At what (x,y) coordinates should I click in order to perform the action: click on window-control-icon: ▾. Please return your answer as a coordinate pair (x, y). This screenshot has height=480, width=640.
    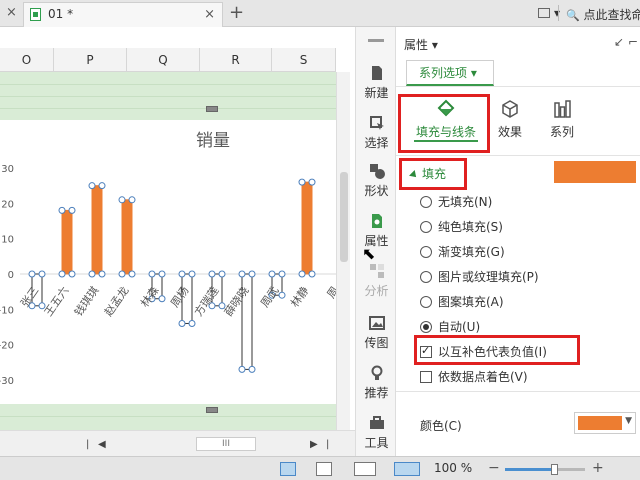
    Looking at the image, I should click on (549, 13).